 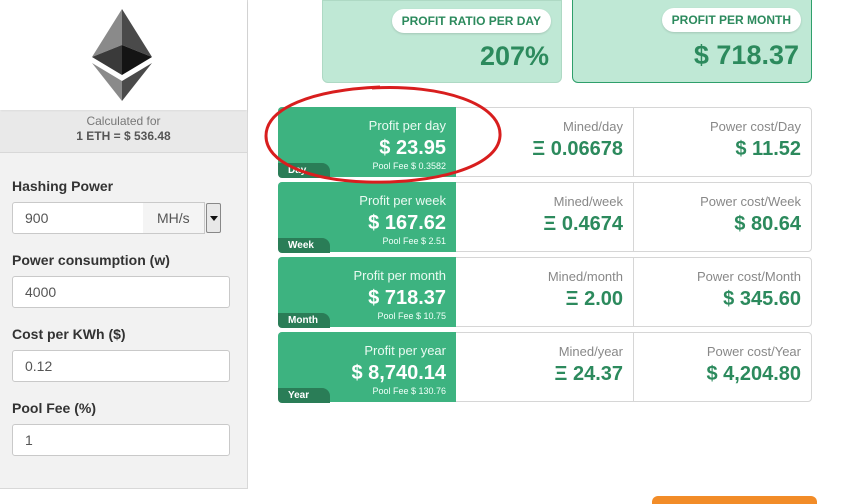 I want to click on power-cost-label: Power cost/Month, so click(x=748, y=276).